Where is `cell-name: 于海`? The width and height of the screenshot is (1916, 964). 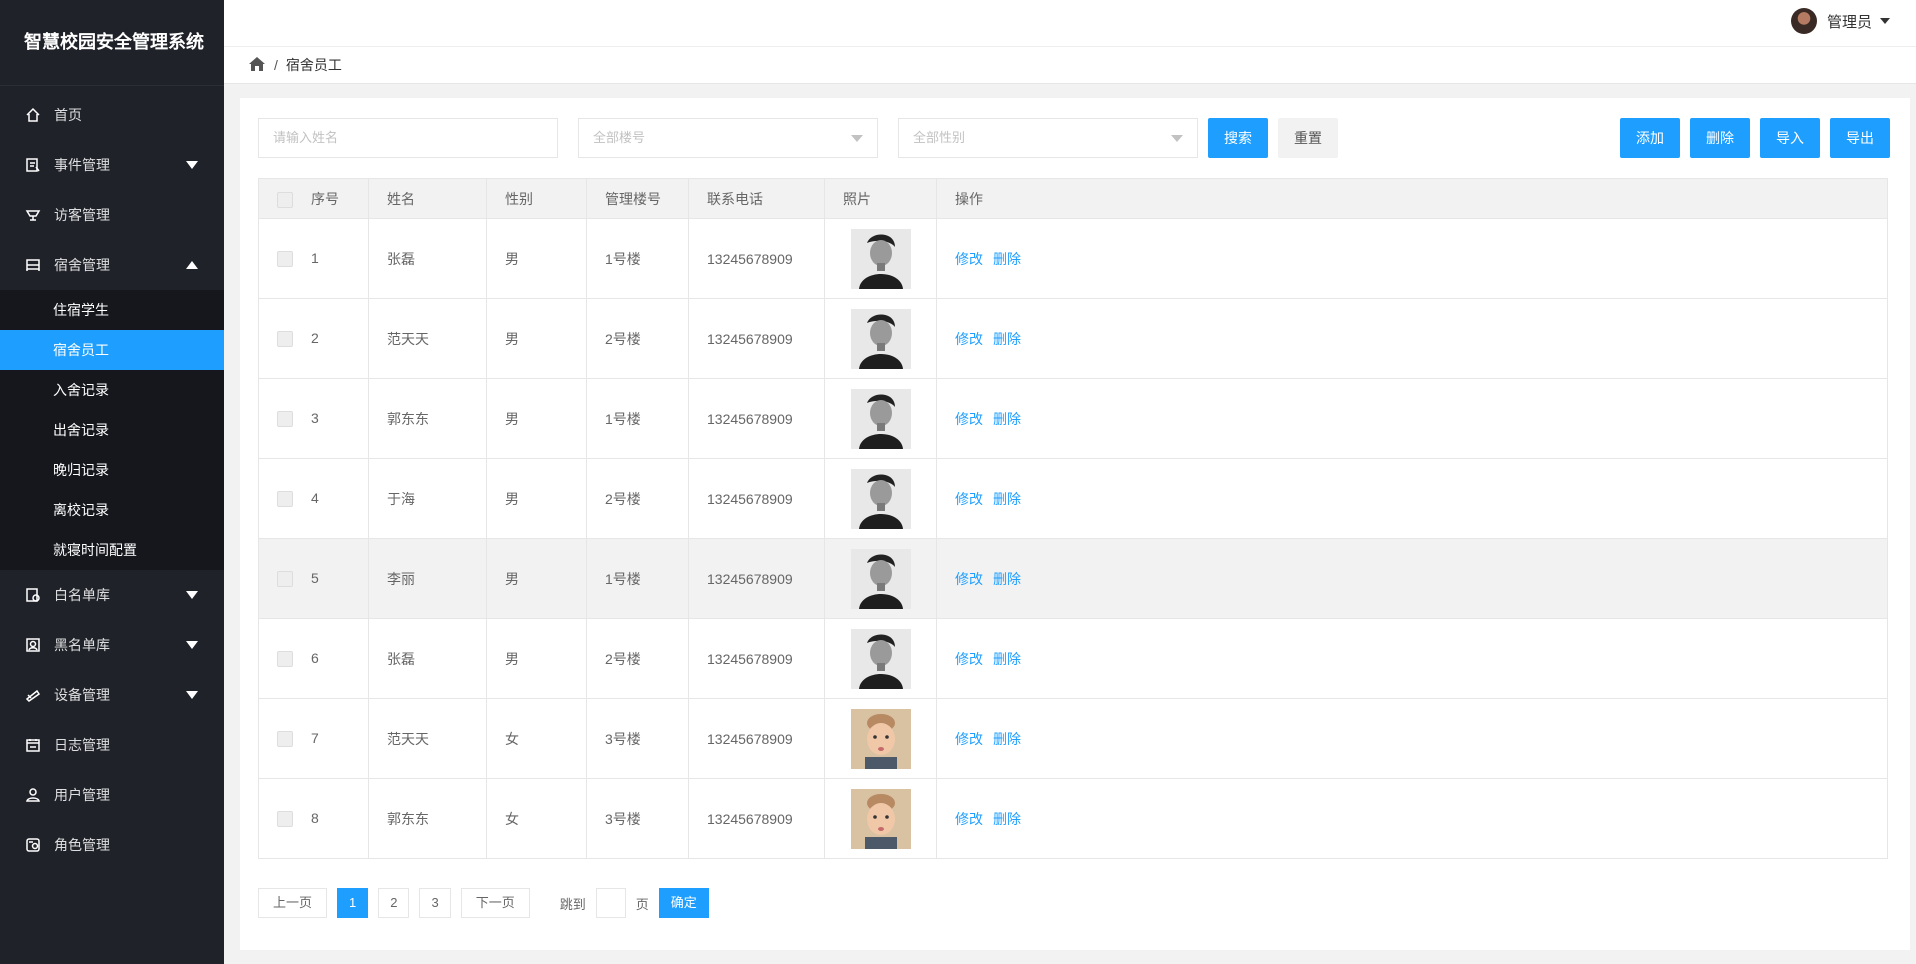
cell-name: 于海 is located at coordinates (427, 498).